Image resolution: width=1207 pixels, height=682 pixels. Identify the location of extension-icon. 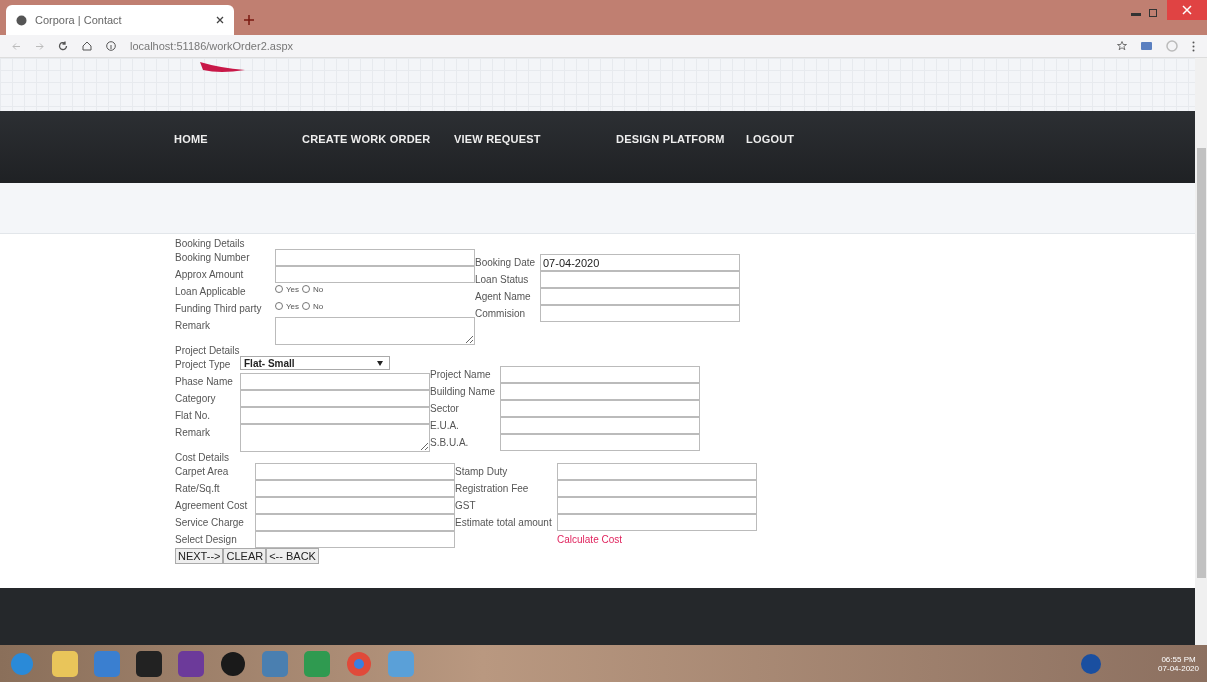
(1146, 46).